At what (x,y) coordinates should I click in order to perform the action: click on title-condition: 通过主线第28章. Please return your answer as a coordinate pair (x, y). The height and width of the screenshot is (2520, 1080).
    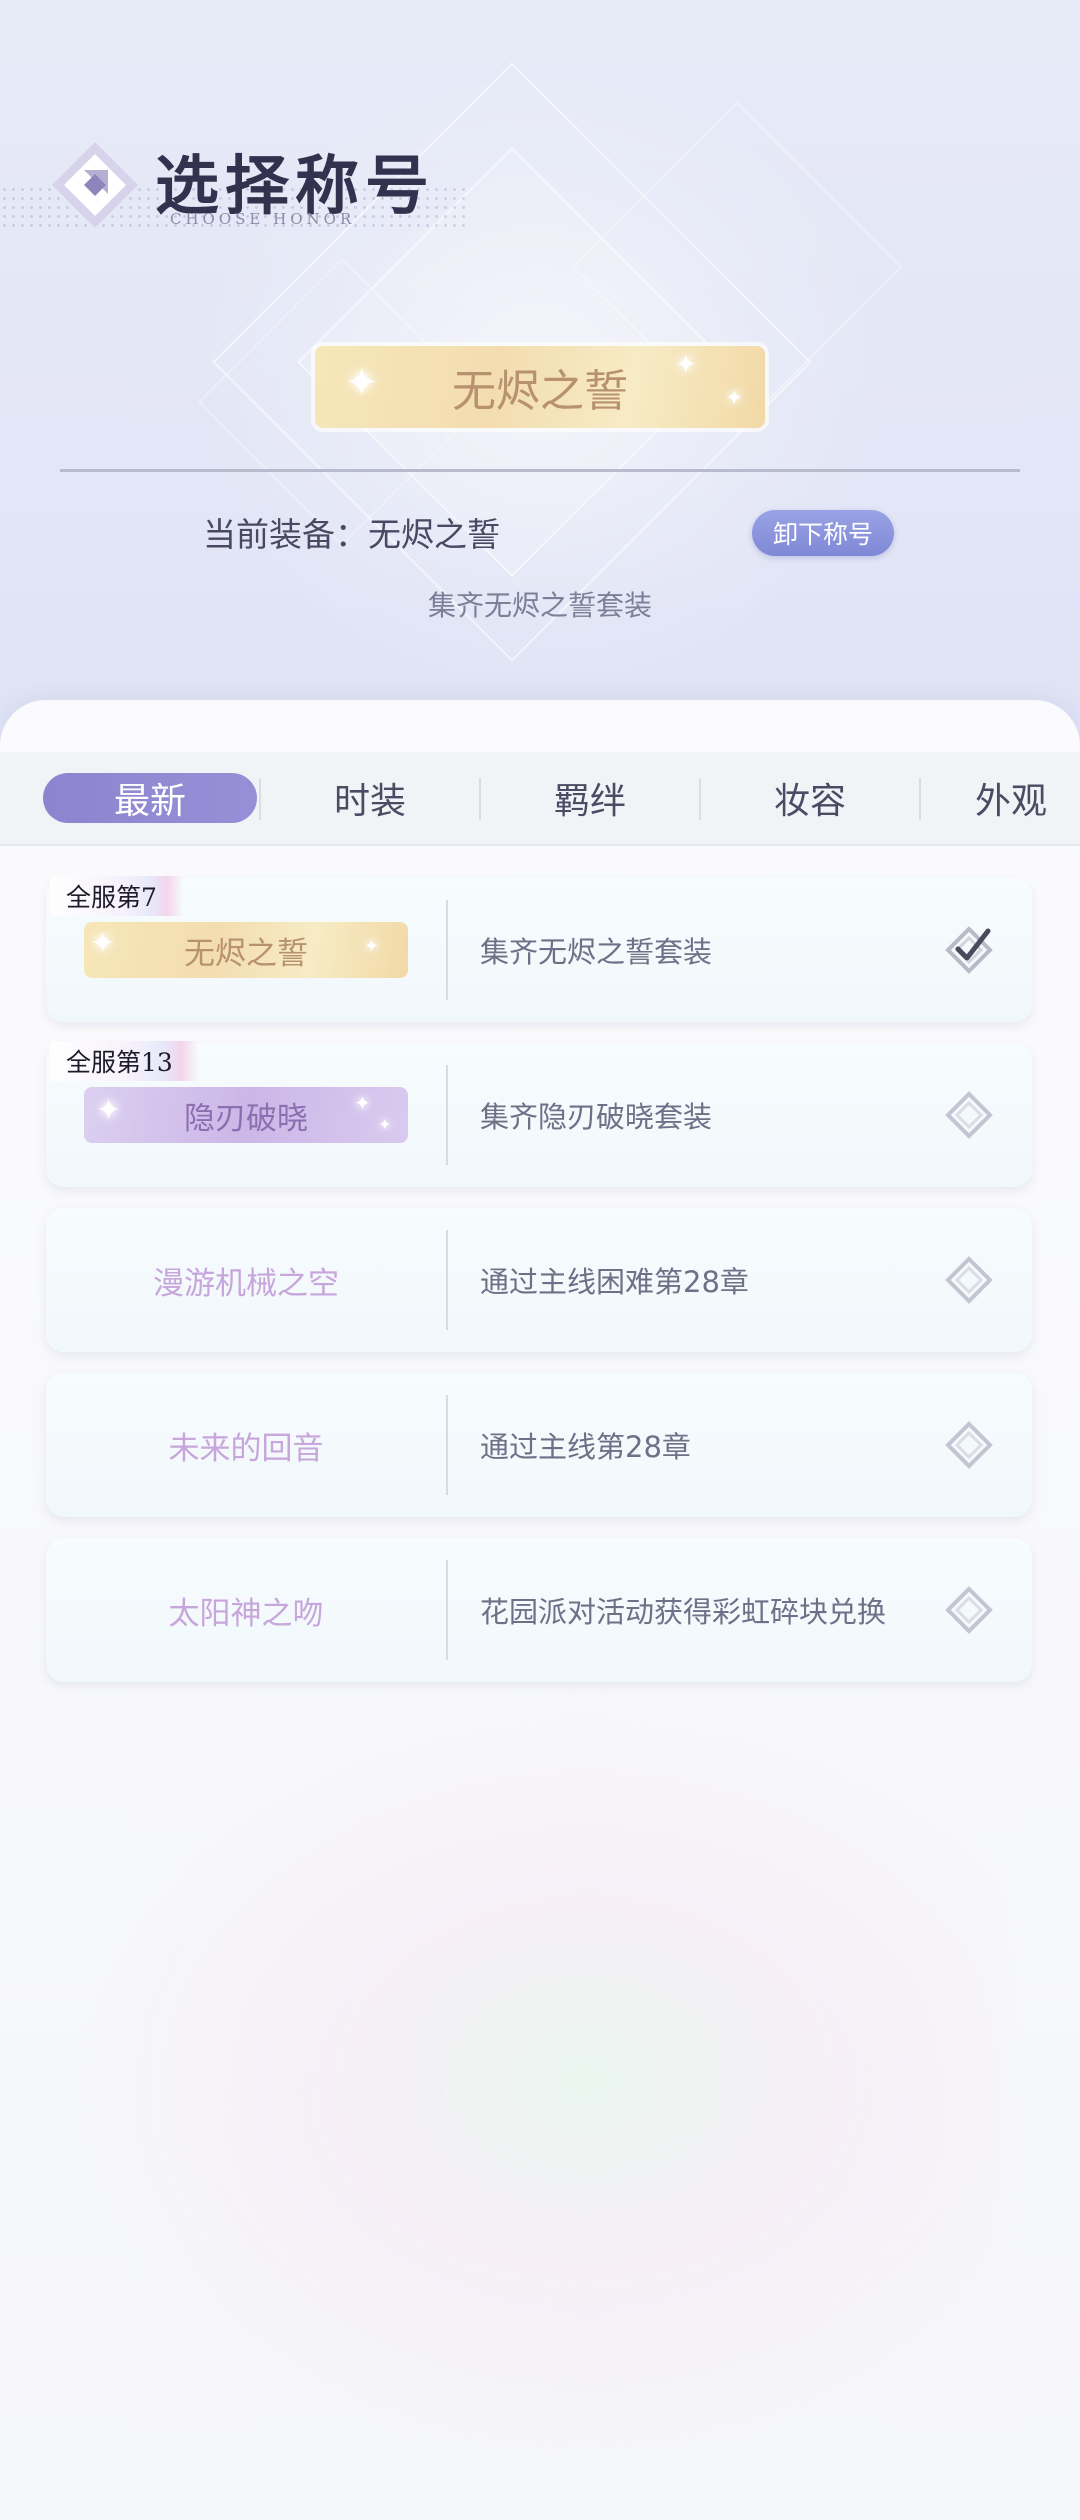
    Looking at the image, I should click on (585, 1447).